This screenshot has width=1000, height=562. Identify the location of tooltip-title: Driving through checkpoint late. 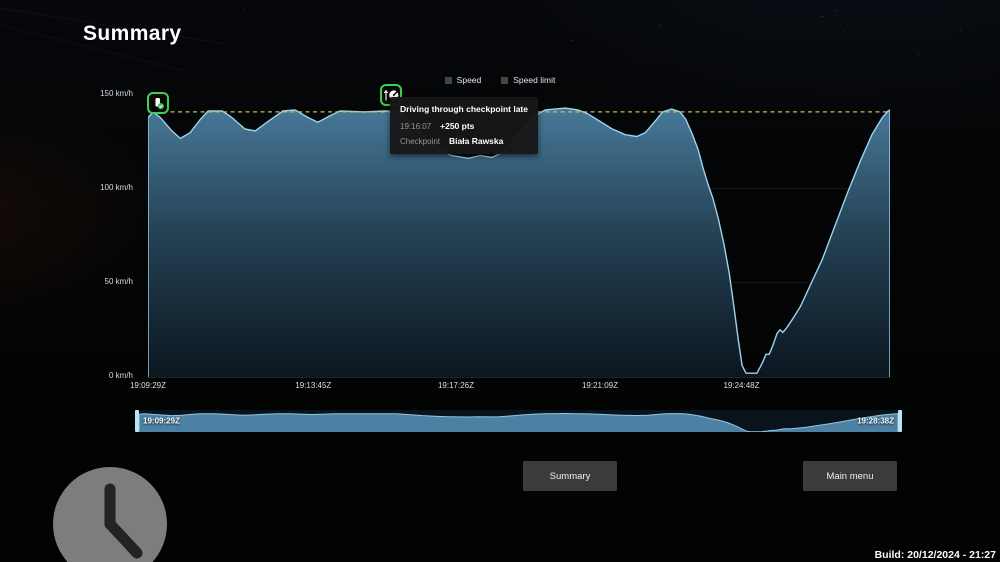
(464, 109).